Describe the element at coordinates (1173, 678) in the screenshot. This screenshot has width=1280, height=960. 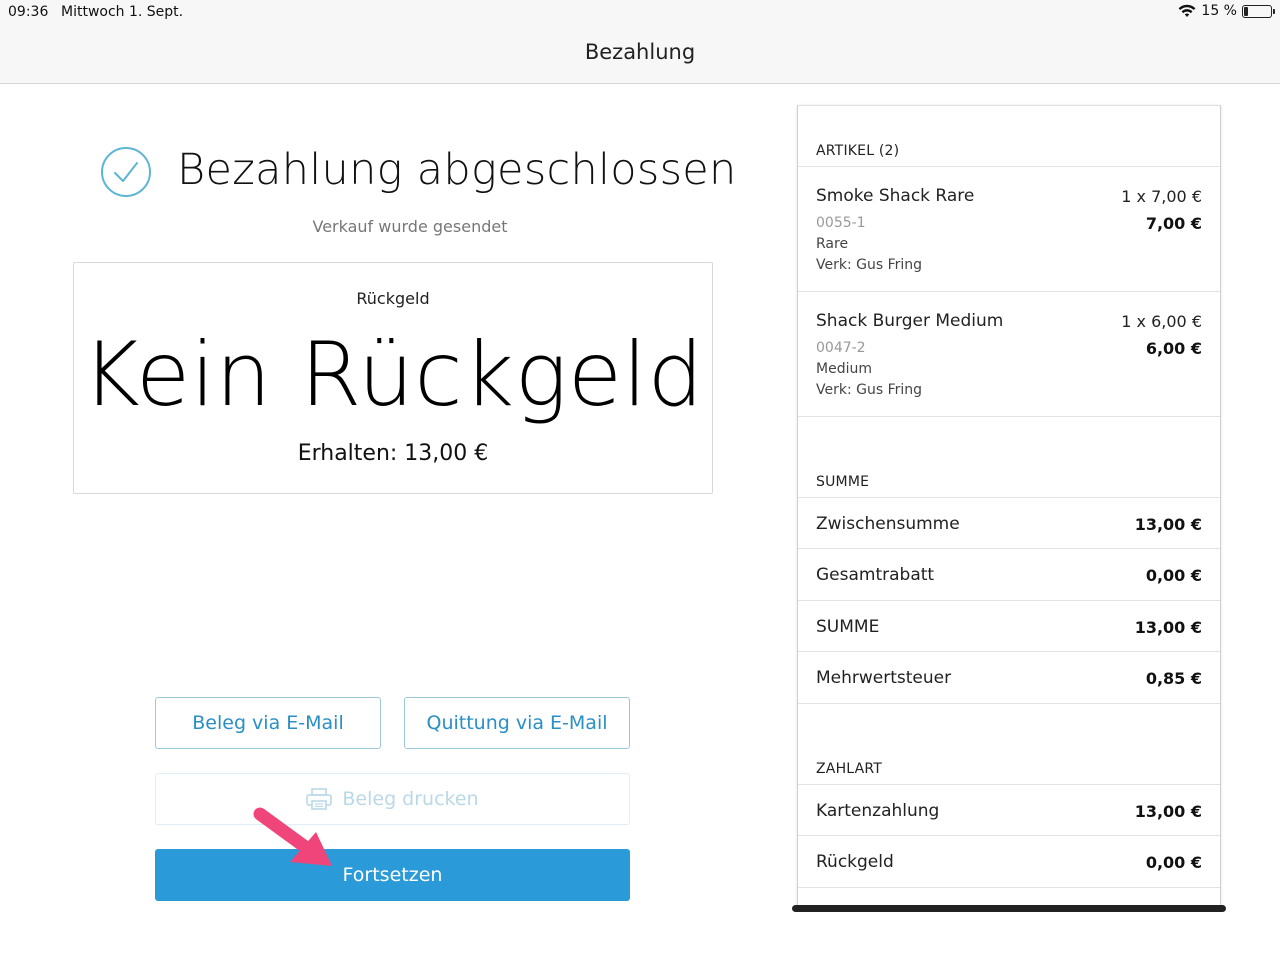
I see `vat-value: 0,85 €` at that location.